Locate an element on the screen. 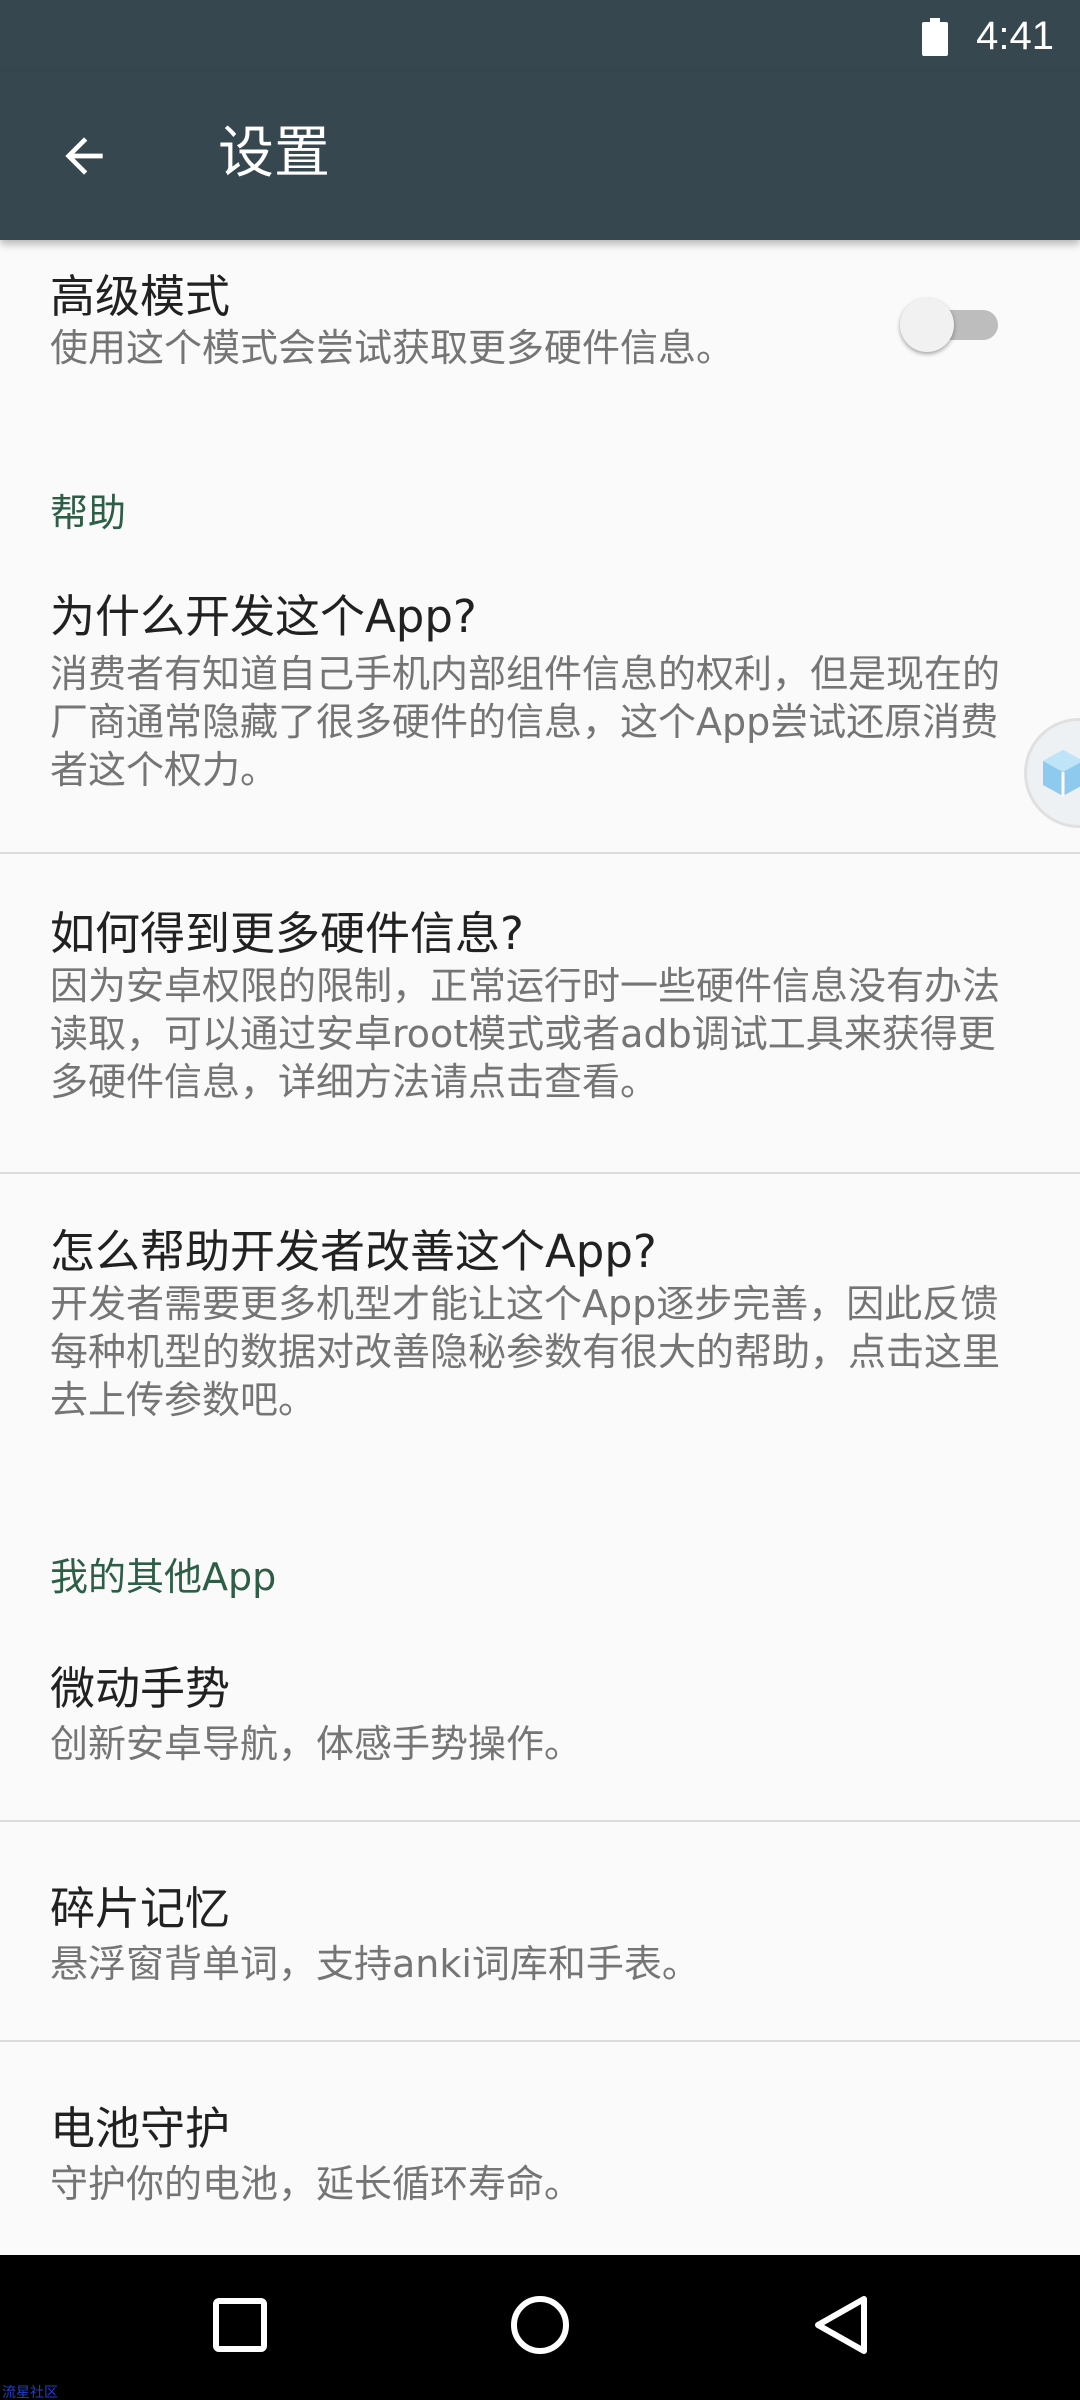  recents-button is located at coordinates (240, 2325).